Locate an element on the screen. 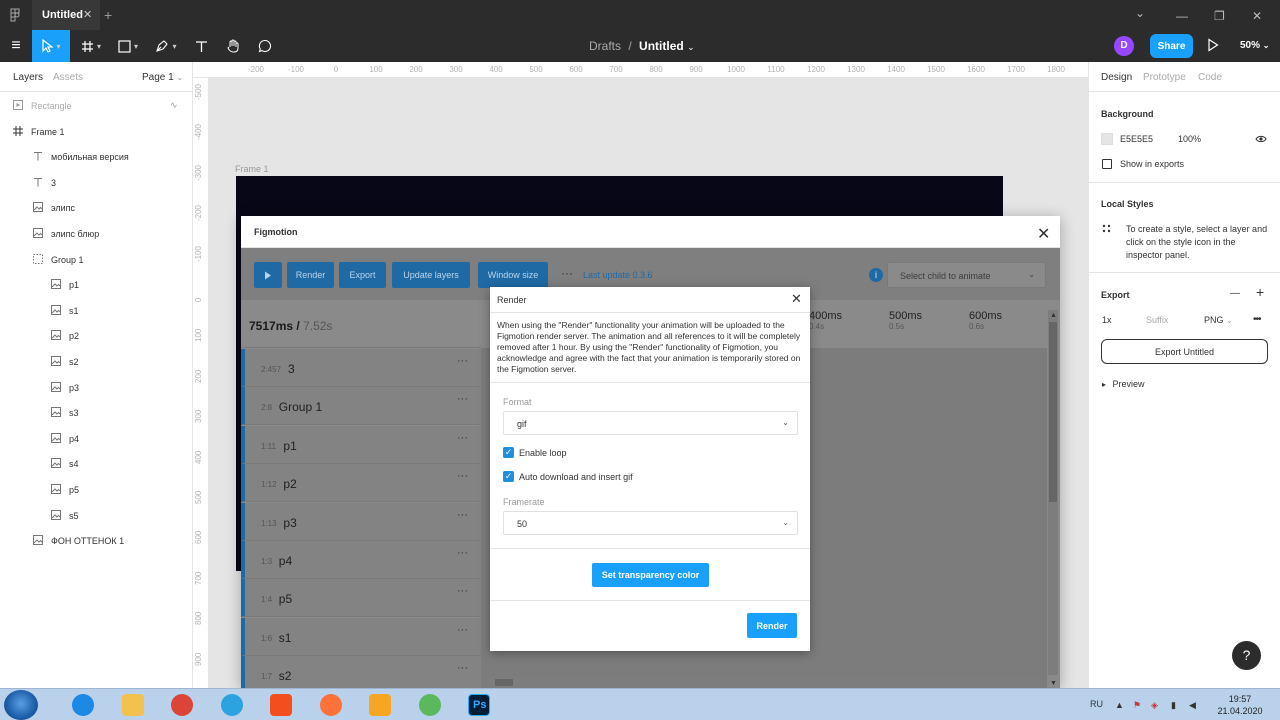  export-plugin-button: Export is located at coordinates (362, 275).